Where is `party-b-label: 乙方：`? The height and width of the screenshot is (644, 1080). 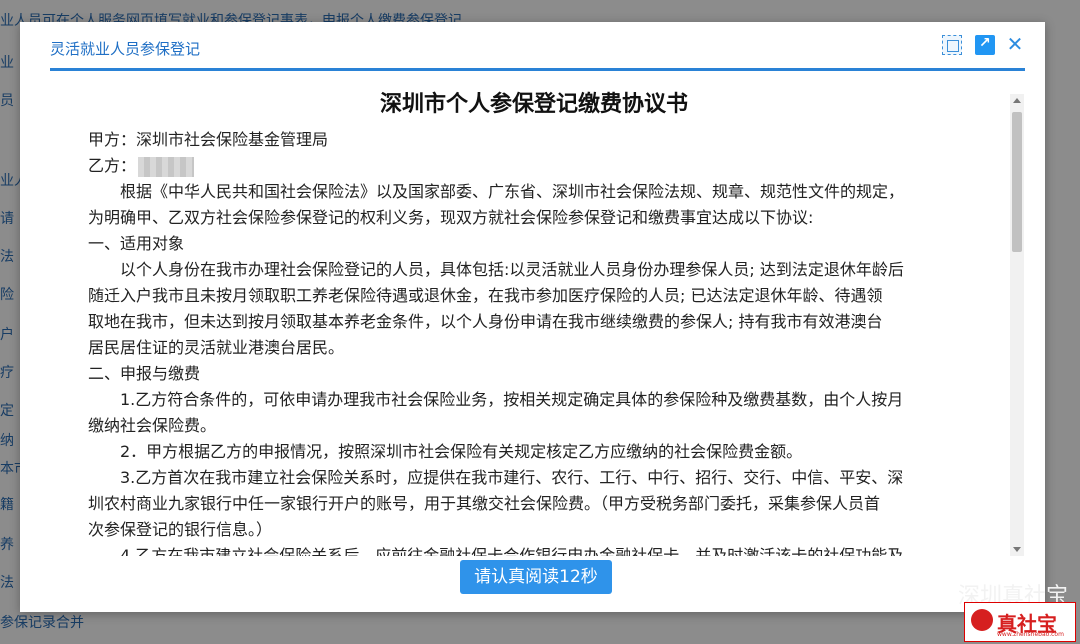 party-b-label: 乙方： is located at coordinates (112, 165).